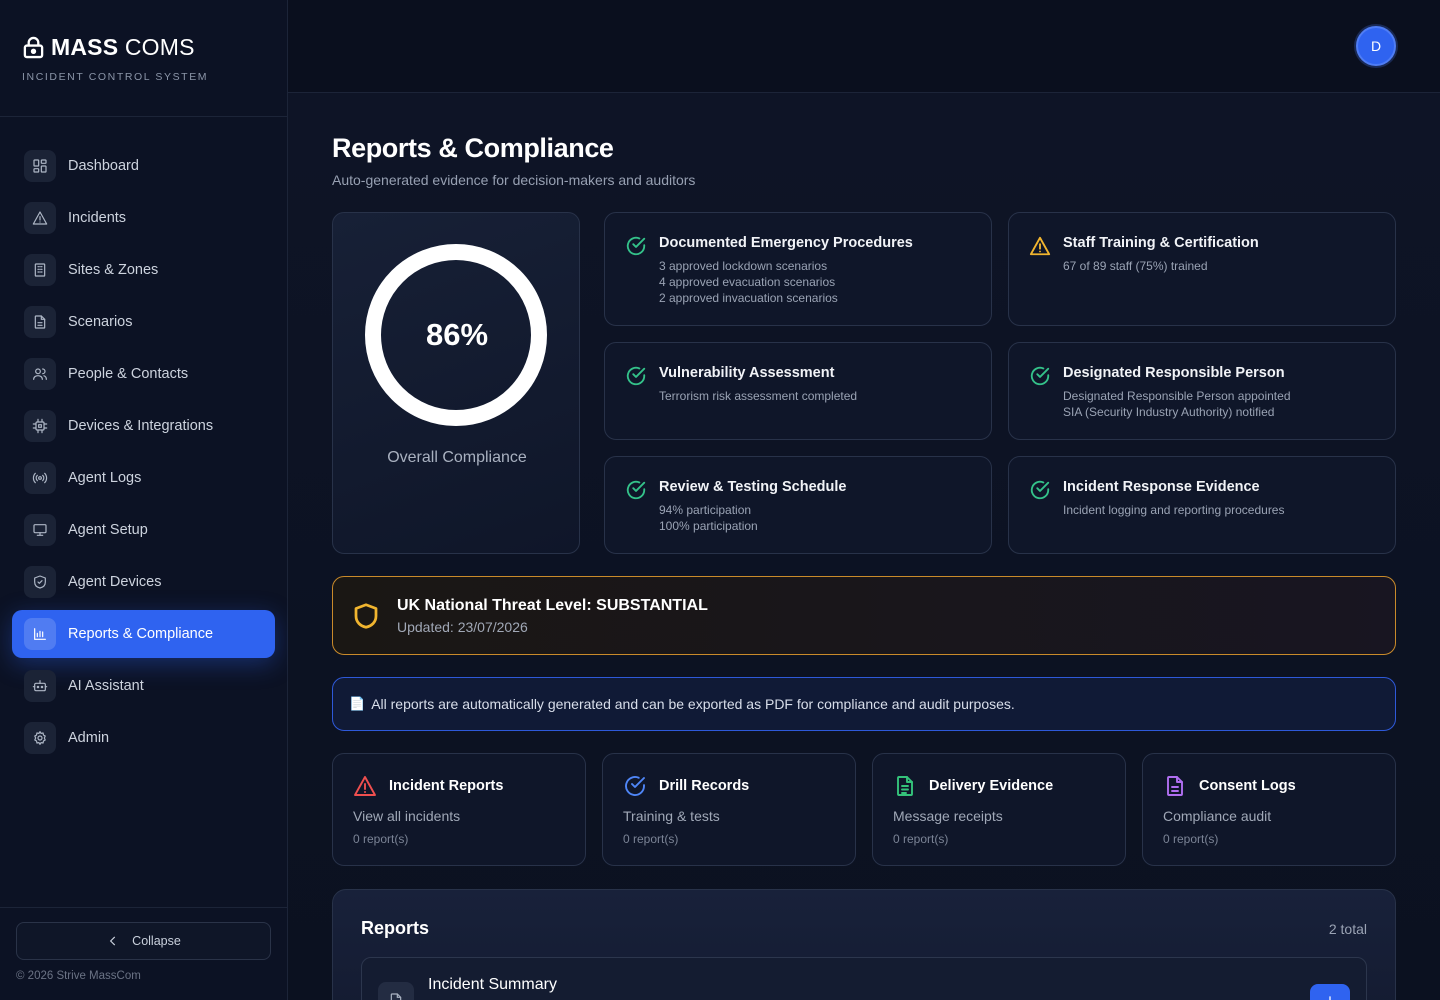 The width and height of the screenshot is (1440, 1000). What do you see at coordinates (108, 530) in the screenshot?
I see `sidebar-item-label: Agent Setup` at bounding box center [108, 530].